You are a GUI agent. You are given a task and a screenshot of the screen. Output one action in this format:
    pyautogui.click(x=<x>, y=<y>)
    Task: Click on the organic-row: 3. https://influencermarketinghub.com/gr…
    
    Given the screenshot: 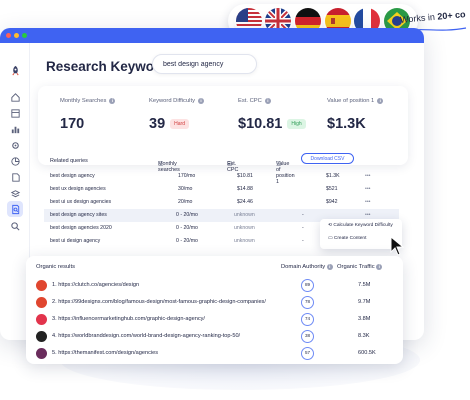 What is the action you would take?
    pyautogui.click(x=216, y=320)
    